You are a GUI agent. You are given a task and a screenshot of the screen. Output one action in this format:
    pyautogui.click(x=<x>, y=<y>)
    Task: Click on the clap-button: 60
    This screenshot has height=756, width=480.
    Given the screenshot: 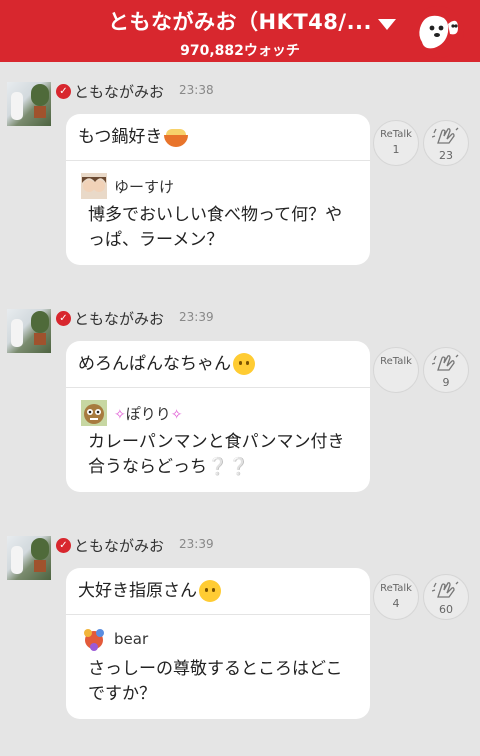 What is the action you would take?
    pyautogui.click(x=446, y=597)
    